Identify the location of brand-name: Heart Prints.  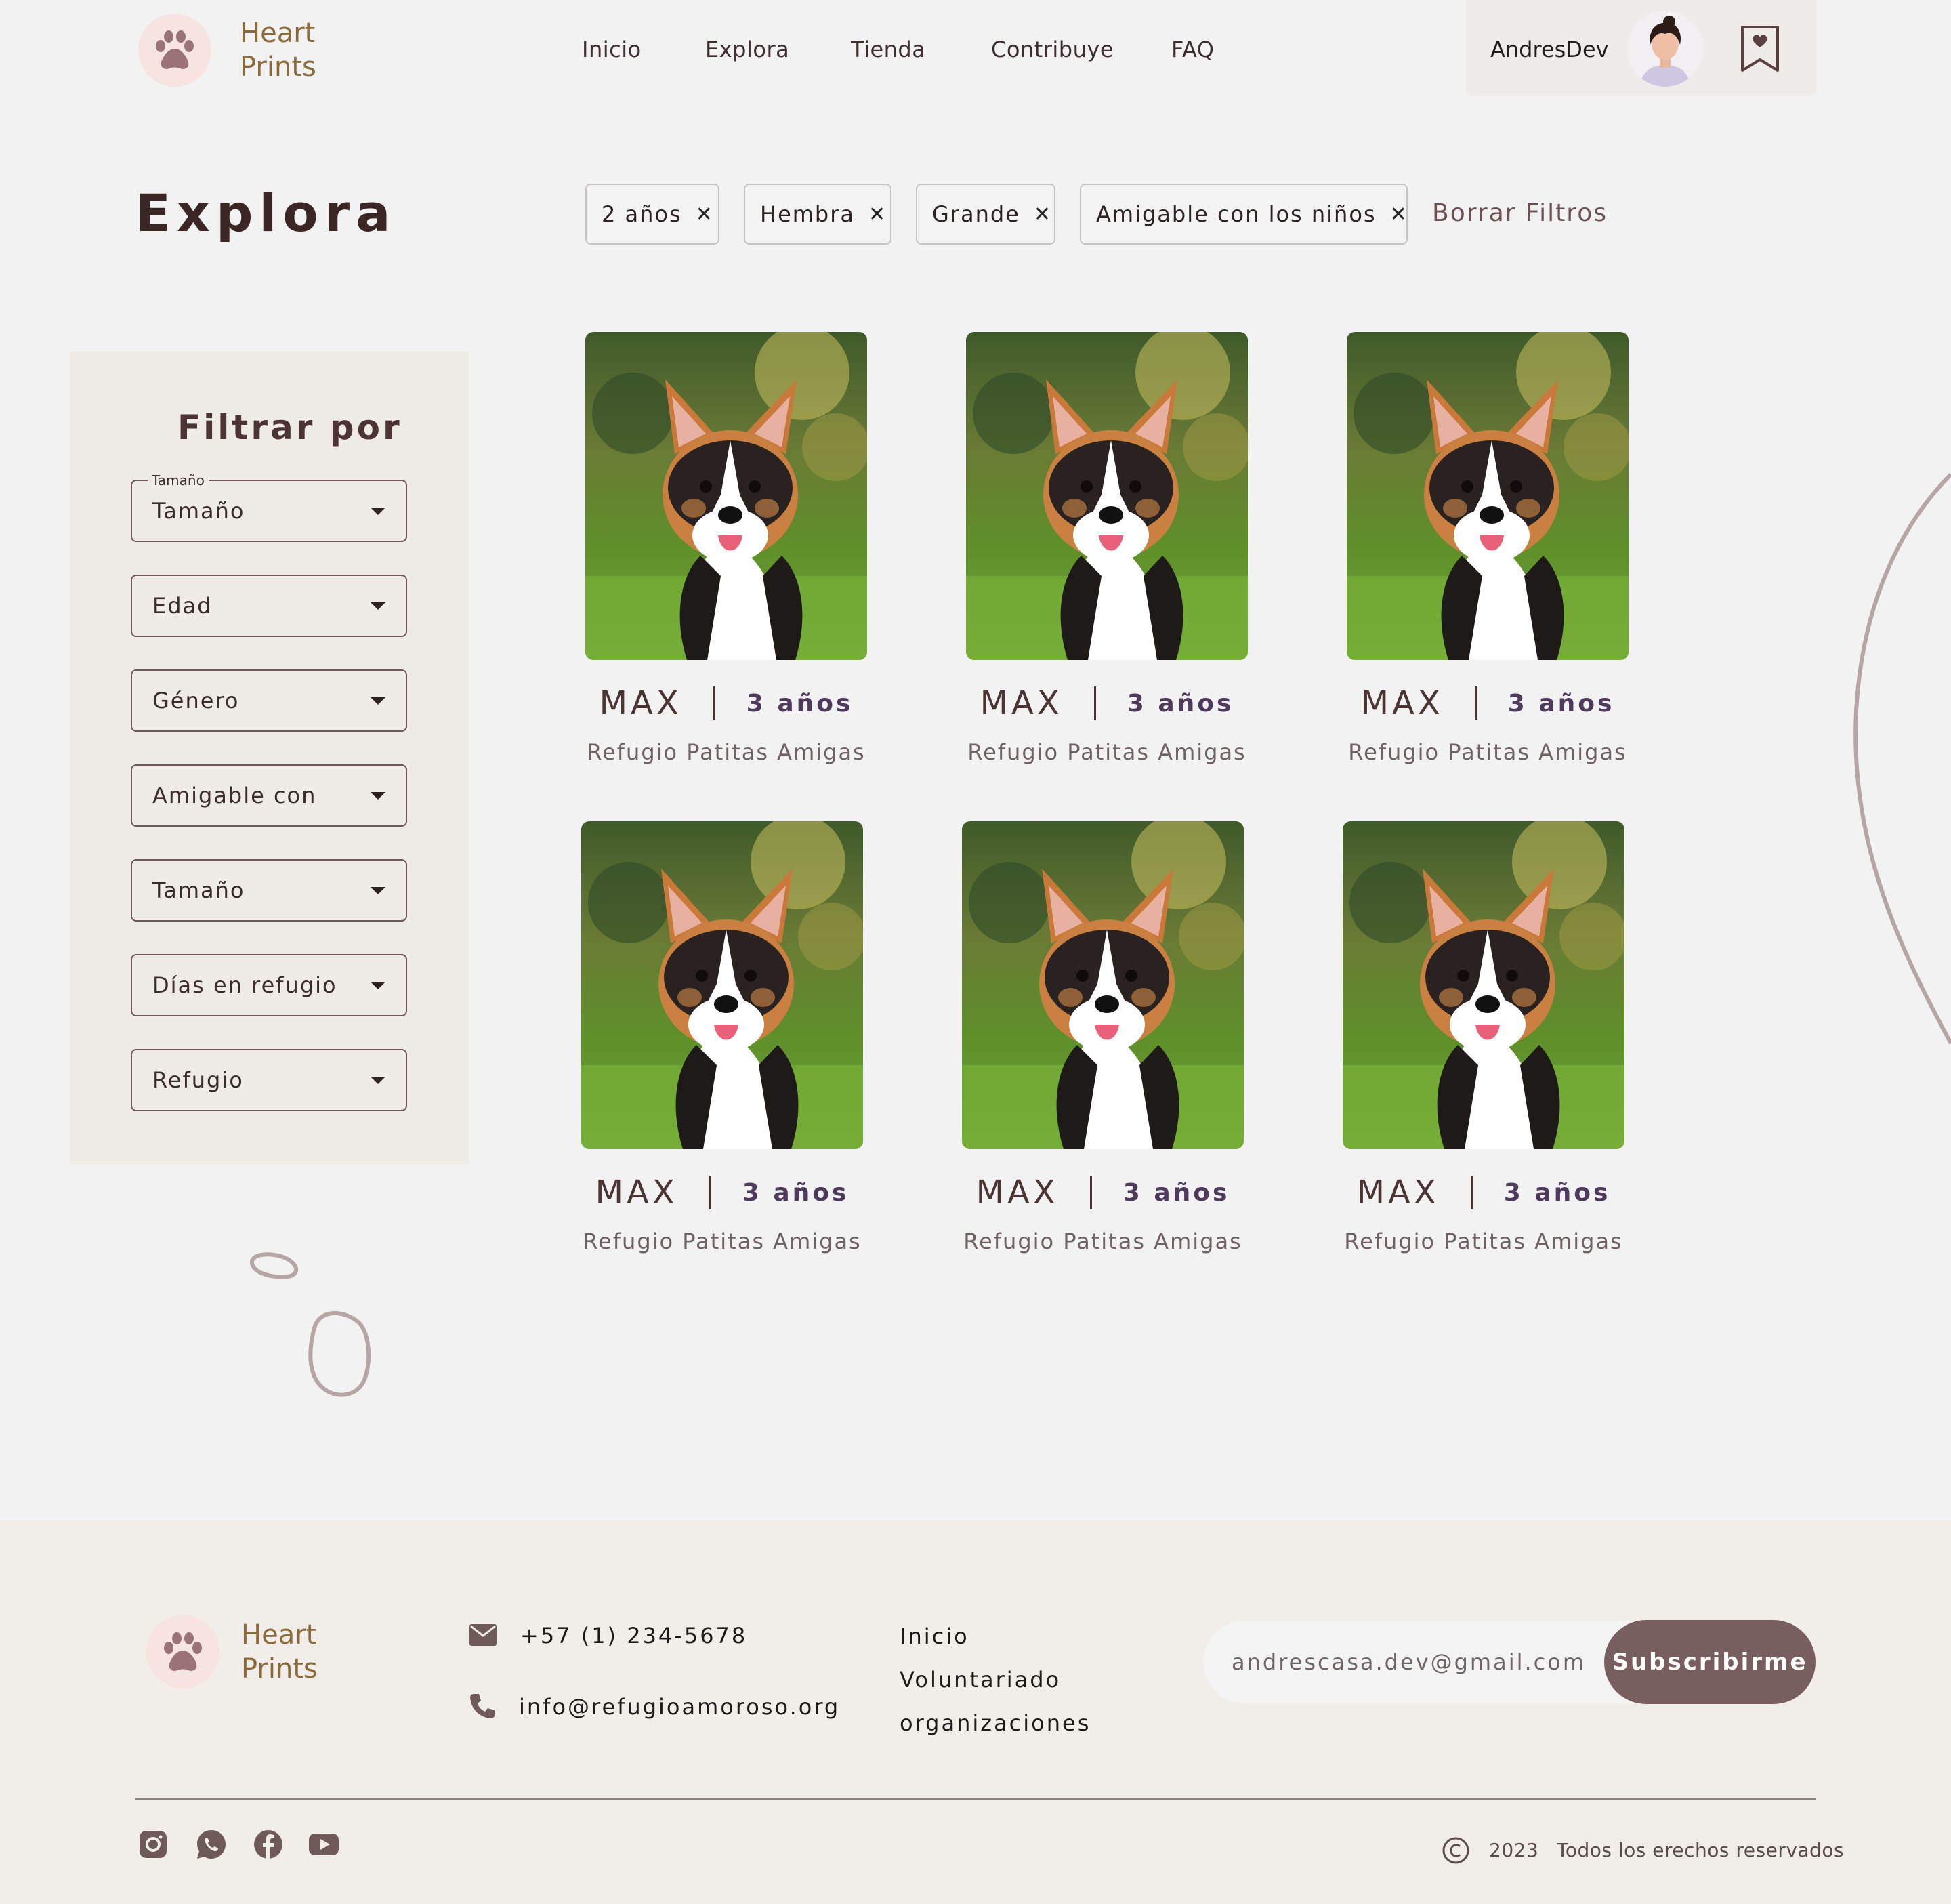
(278, 50).